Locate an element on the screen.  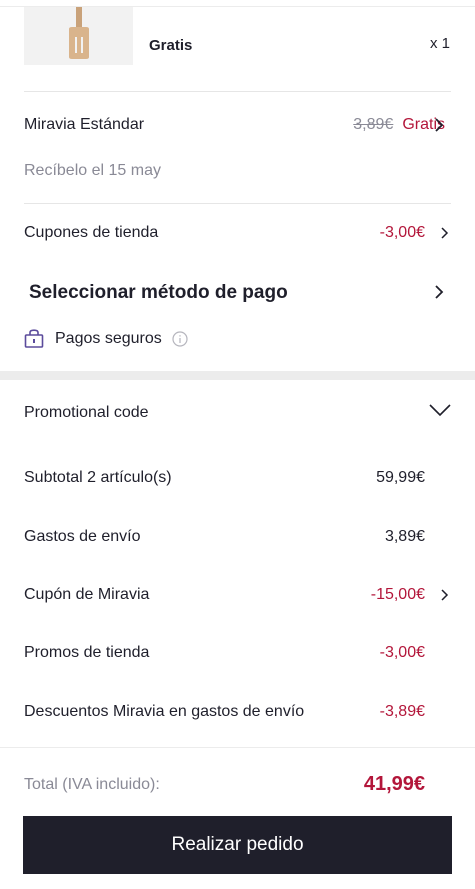
total-value: 41,99€ is located at coordinates (394, 784).